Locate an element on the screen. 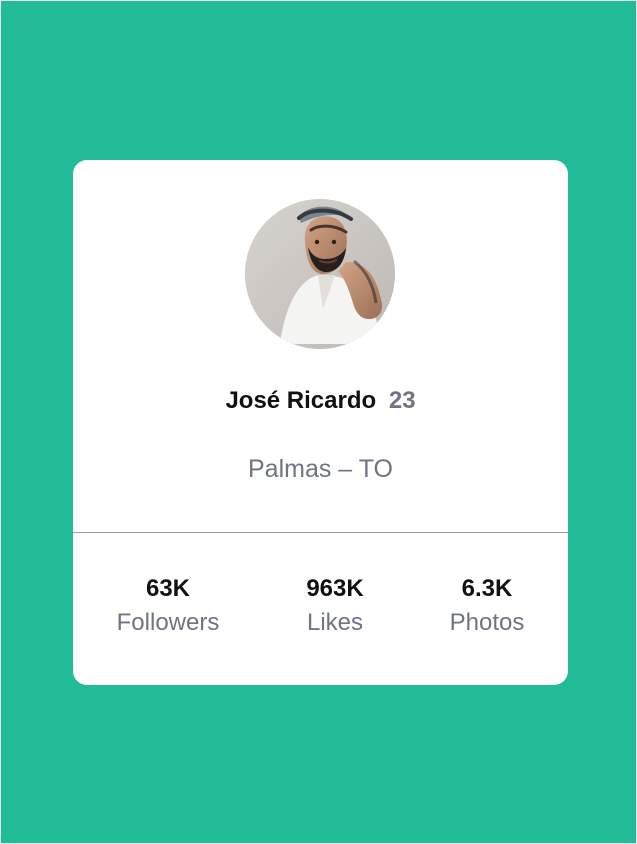 Image resolution: width=637 pixels, height=844 pixels. stat-photos: 6.3K Photos is located at coordinates (487, 605).